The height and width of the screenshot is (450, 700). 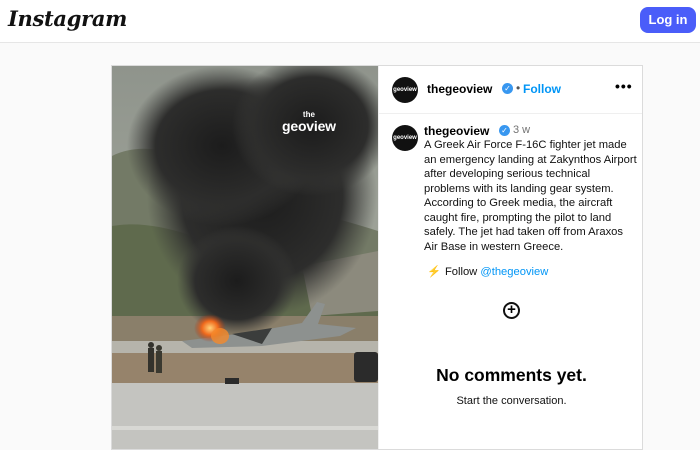 What do you see at coordinates (67, 18) in the screenshot?
I see `instagram-logo: Instagram` at bounding box center [67, 18].